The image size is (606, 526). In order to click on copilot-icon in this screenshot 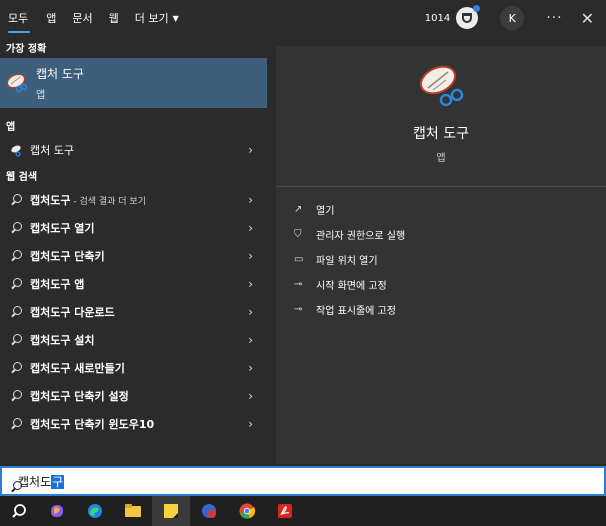, I will do `click(57, 511)`.